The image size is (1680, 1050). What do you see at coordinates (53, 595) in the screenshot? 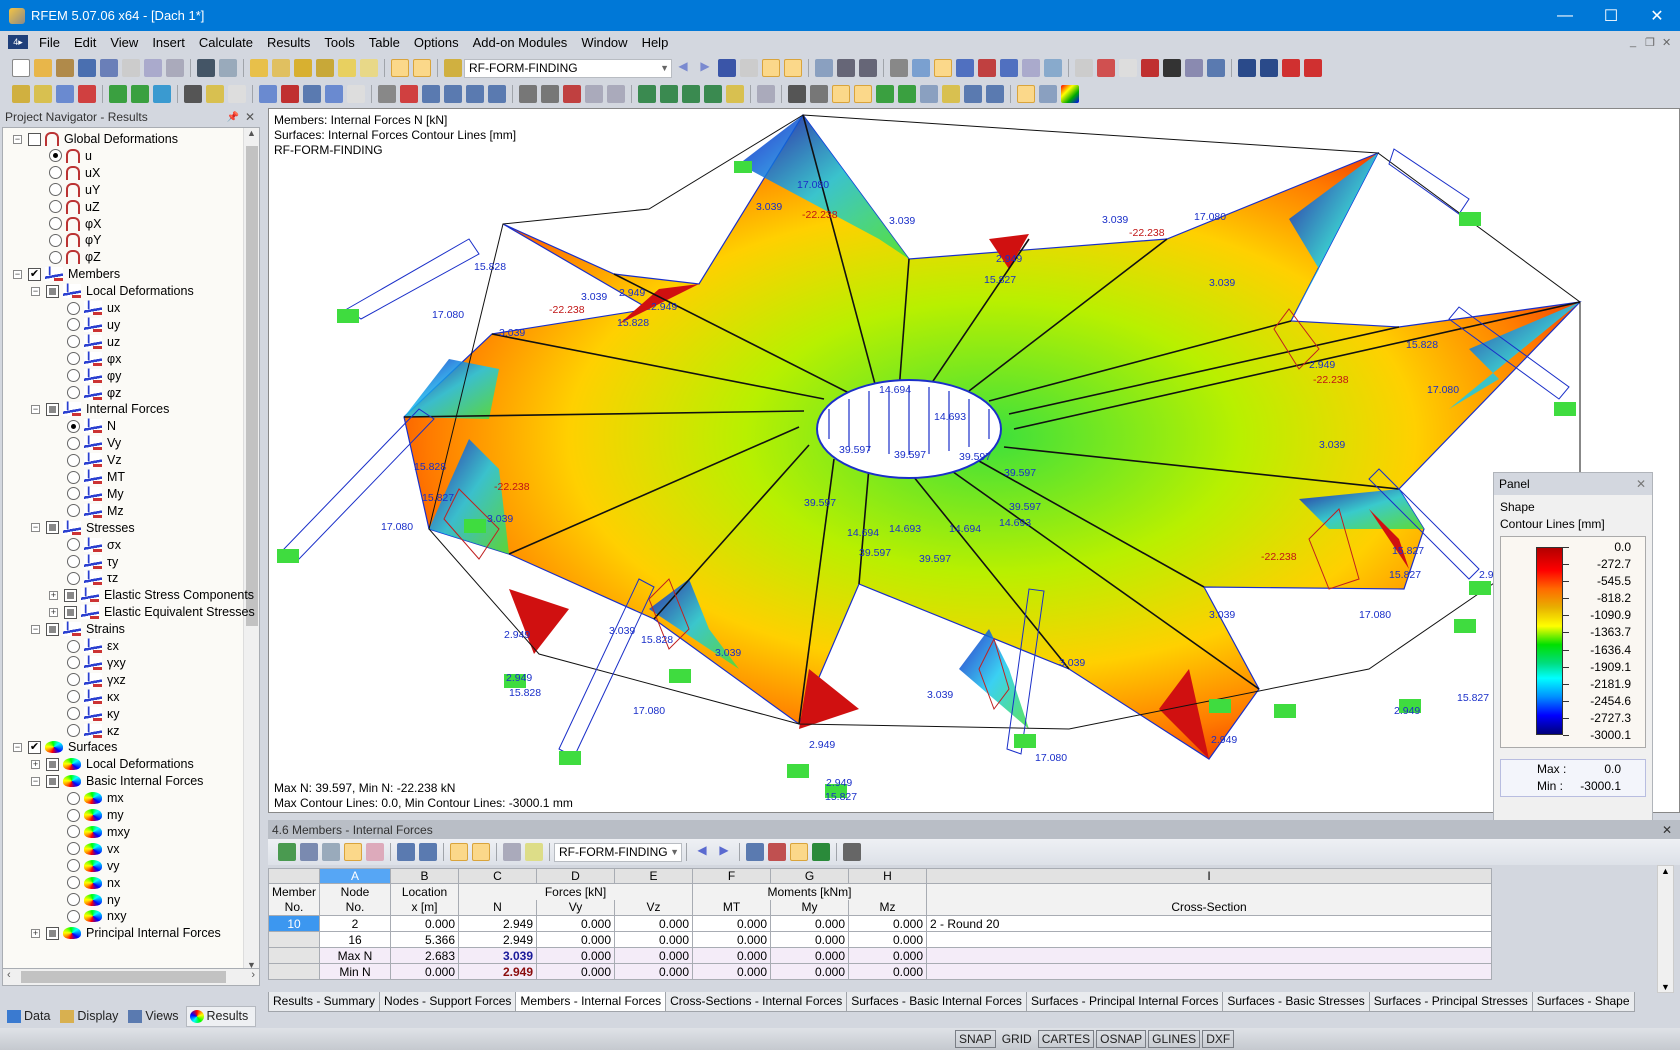
I see `expand-icon: +` at bounding box center [53, 595].